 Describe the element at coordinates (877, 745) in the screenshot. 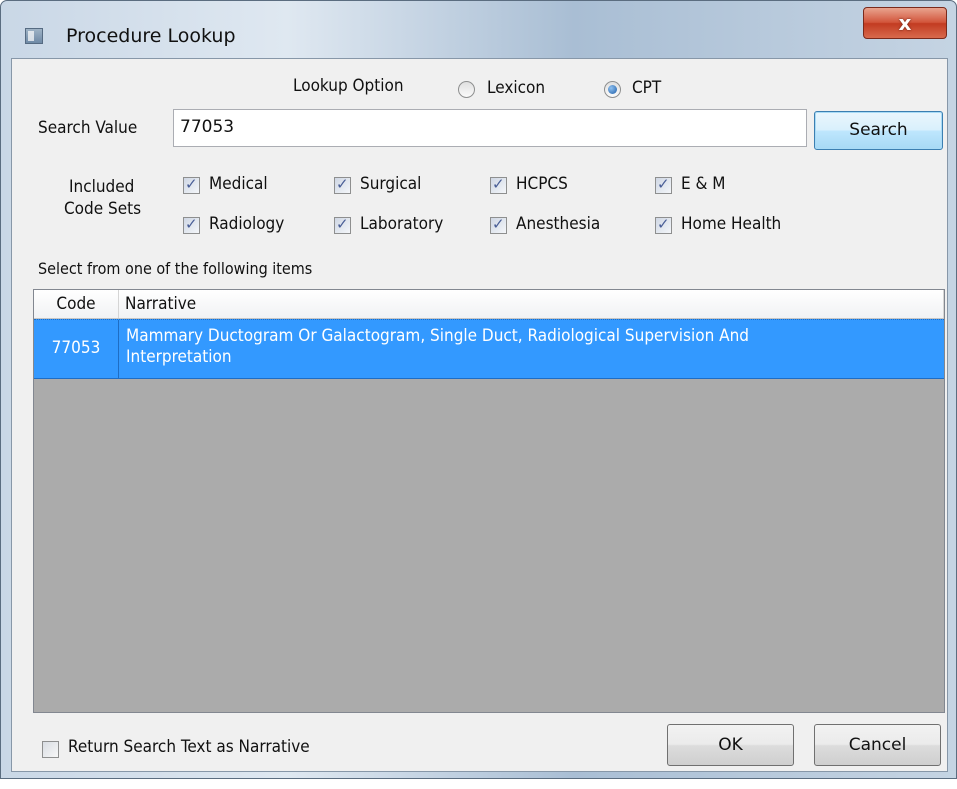

I see `cancel-button: Cancel` at that location.